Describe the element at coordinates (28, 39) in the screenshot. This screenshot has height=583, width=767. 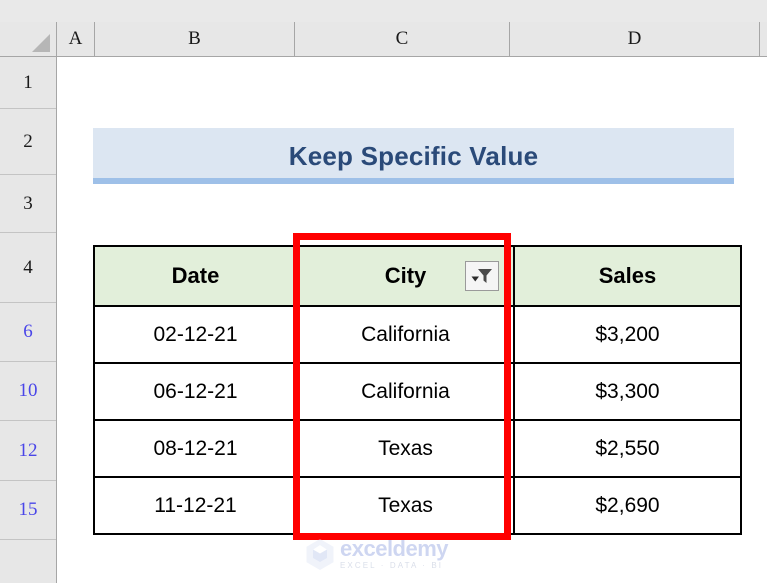
I see `select-all-corner-button` at that location.